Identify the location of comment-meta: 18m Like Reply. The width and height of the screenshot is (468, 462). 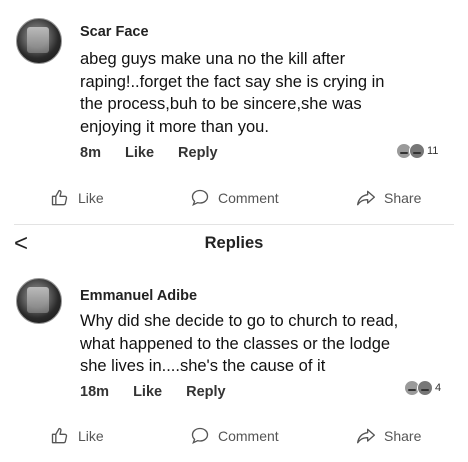
(163, 392).